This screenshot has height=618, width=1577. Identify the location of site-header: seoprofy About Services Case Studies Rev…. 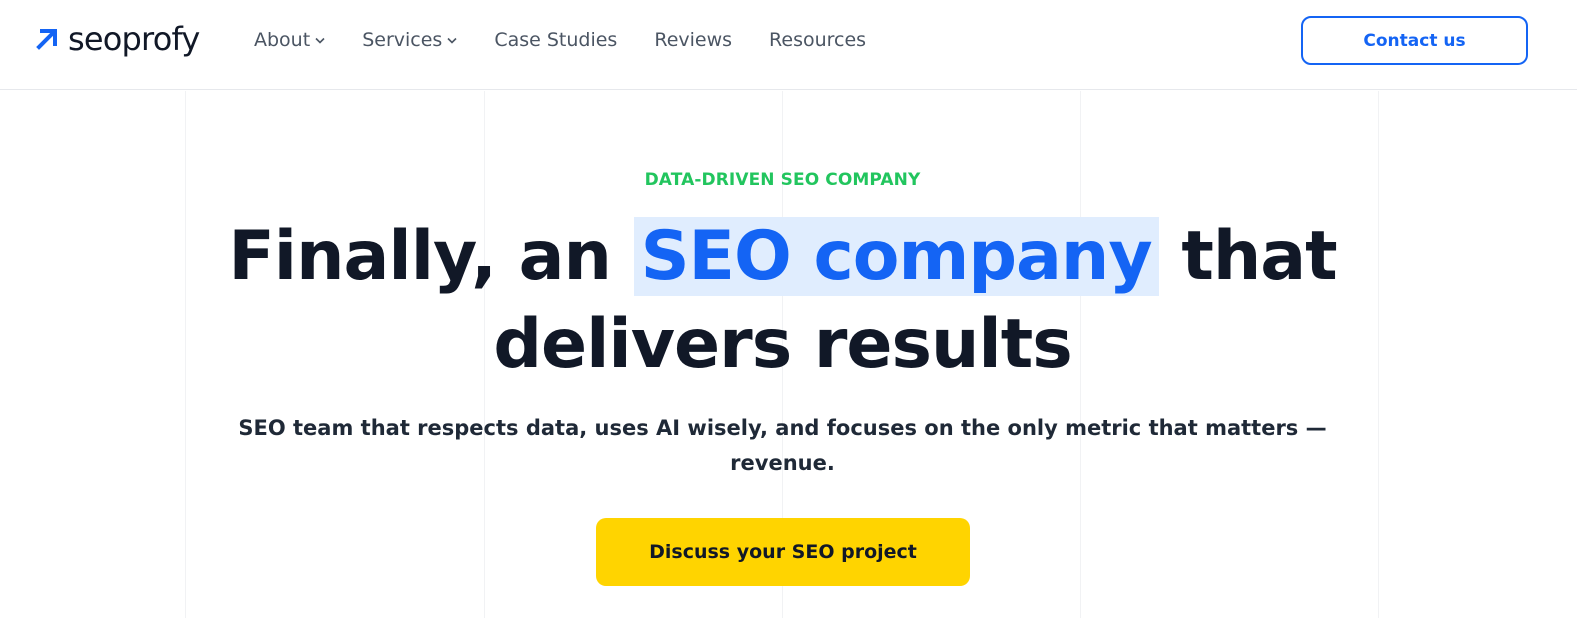
(788, 45).